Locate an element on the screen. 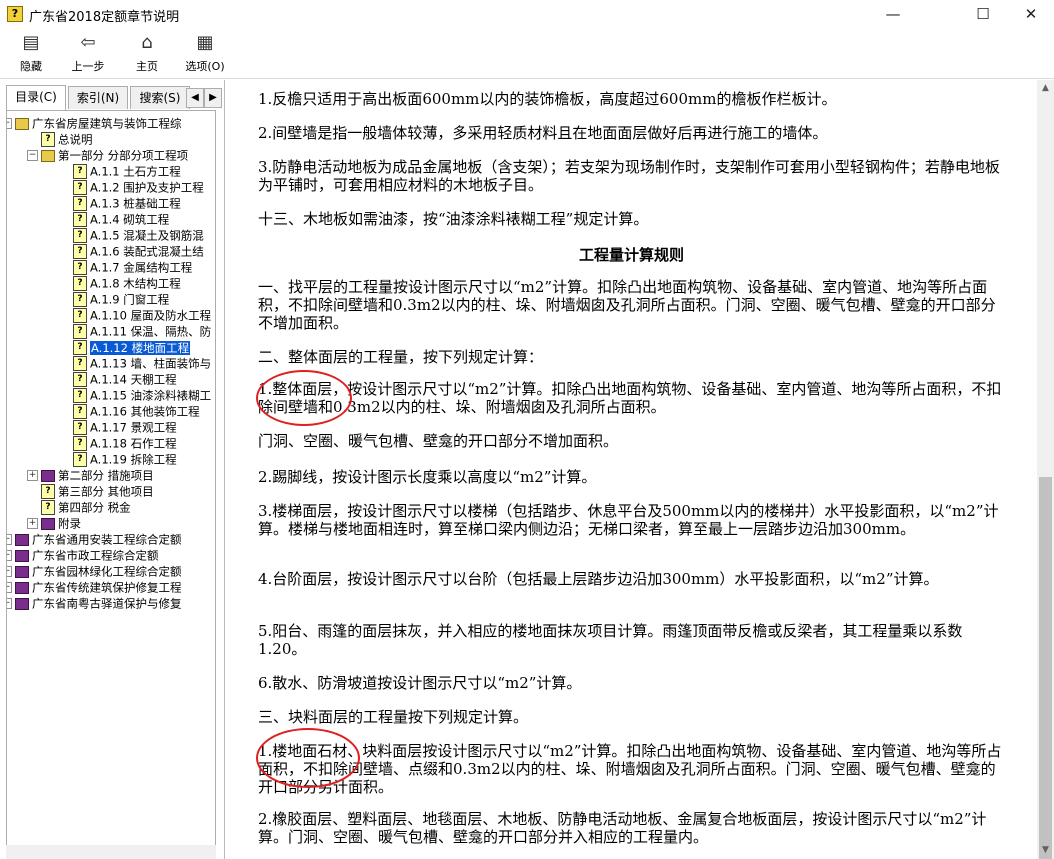 The height and width of the screenshot is (859, 1054). tree-item-label: A.1.12 楼地面工程 is located at coordinates (140, 347).